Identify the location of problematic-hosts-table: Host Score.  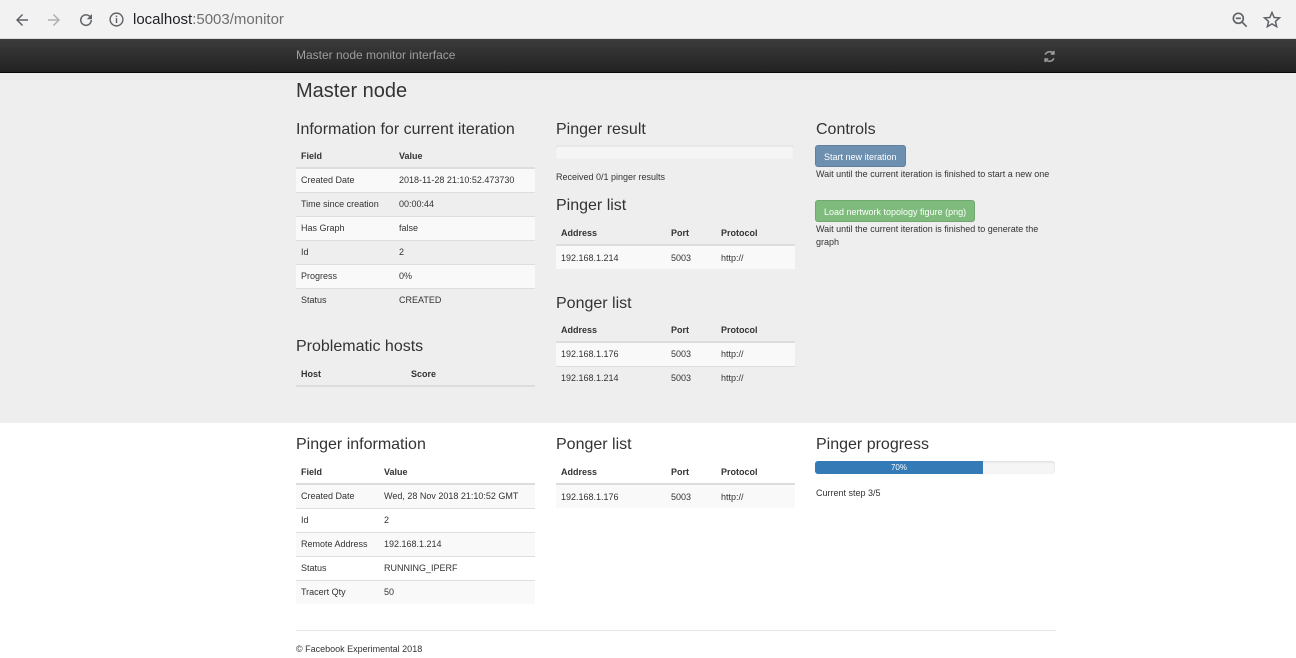
(415, 374).